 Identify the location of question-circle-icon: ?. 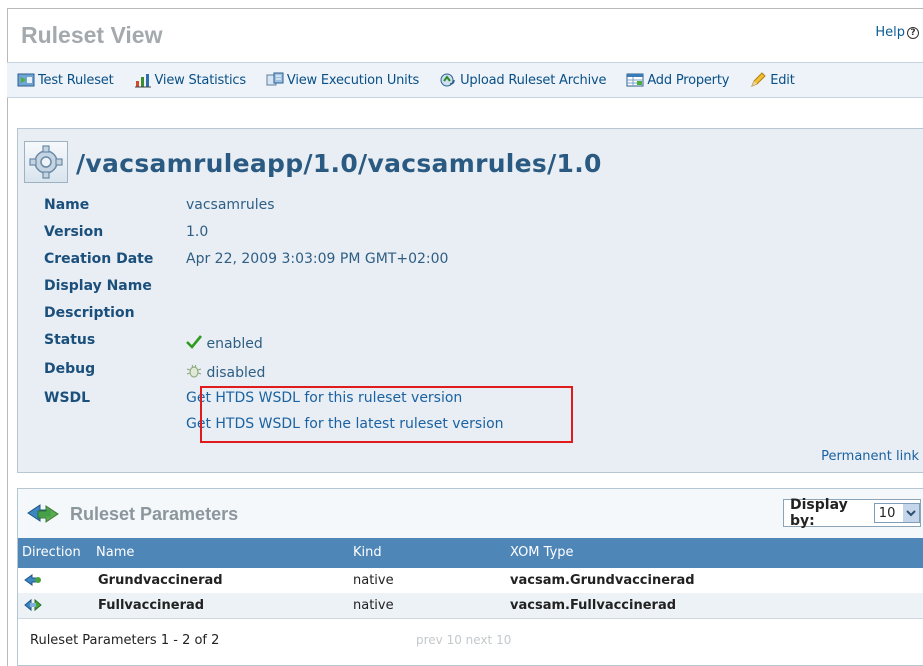
(913, 33).